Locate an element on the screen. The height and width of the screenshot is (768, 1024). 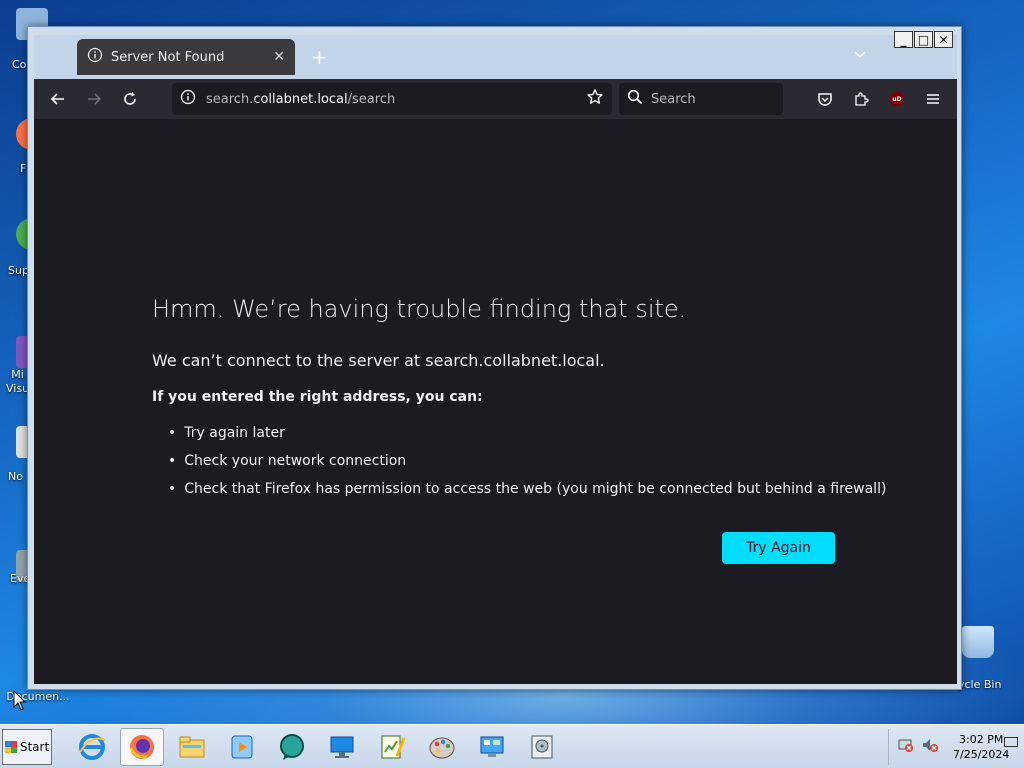
mouse-cursor-icon is located at coordinates (20, 702).